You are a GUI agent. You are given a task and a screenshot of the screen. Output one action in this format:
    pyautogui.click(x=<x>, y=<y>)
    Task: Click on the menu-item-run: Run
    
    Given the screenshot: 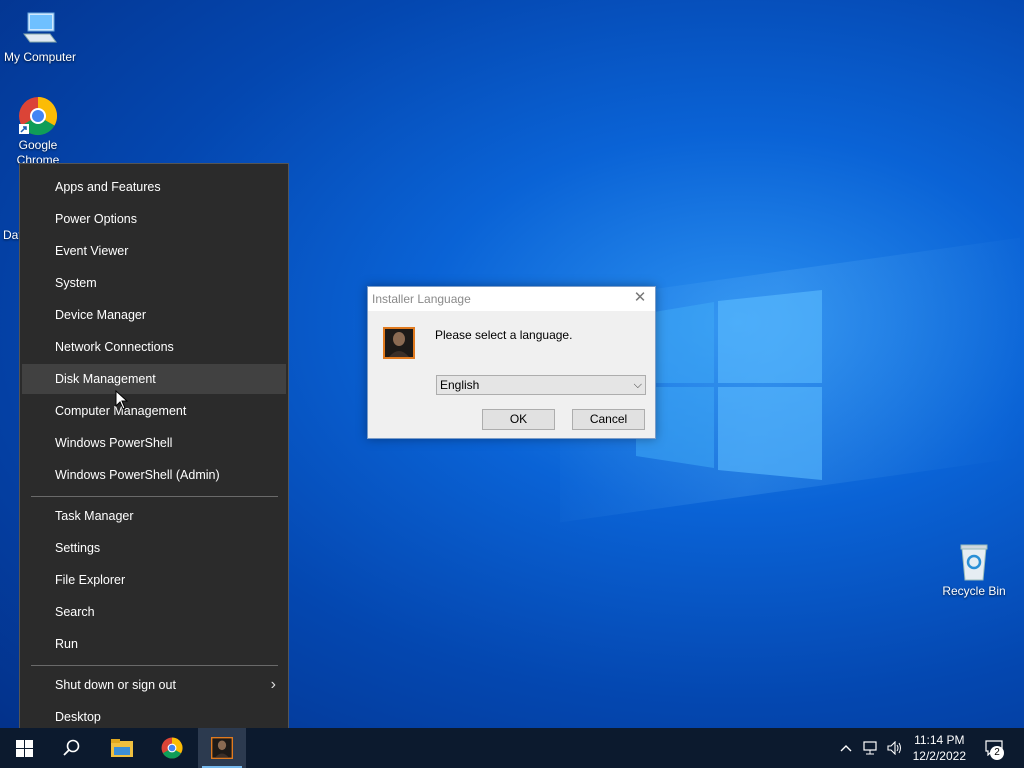 What is the action you would take?
    pyautogui.click(x=154, y=644)
    